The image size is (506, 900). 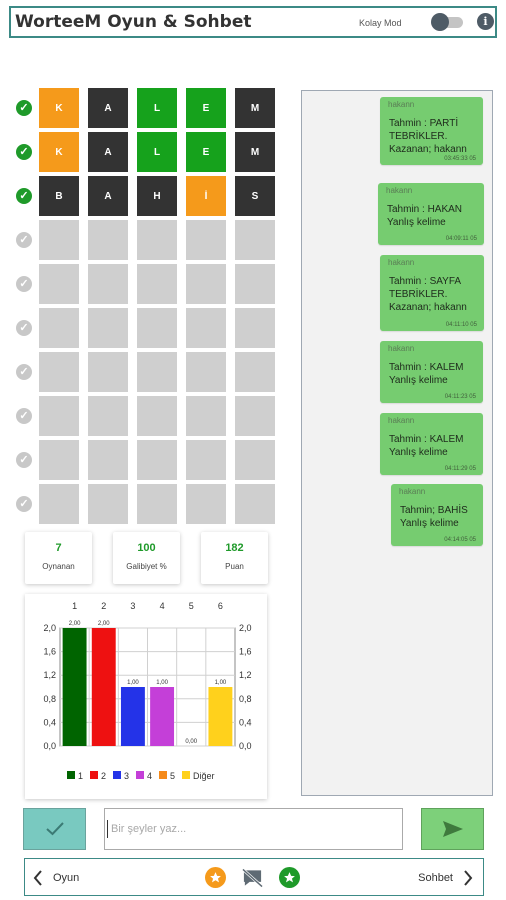 What do you see at coordinates (24, 108) in the screenshot?
I see `check-circle-icon: ✓` at bounding box center [24, 108].